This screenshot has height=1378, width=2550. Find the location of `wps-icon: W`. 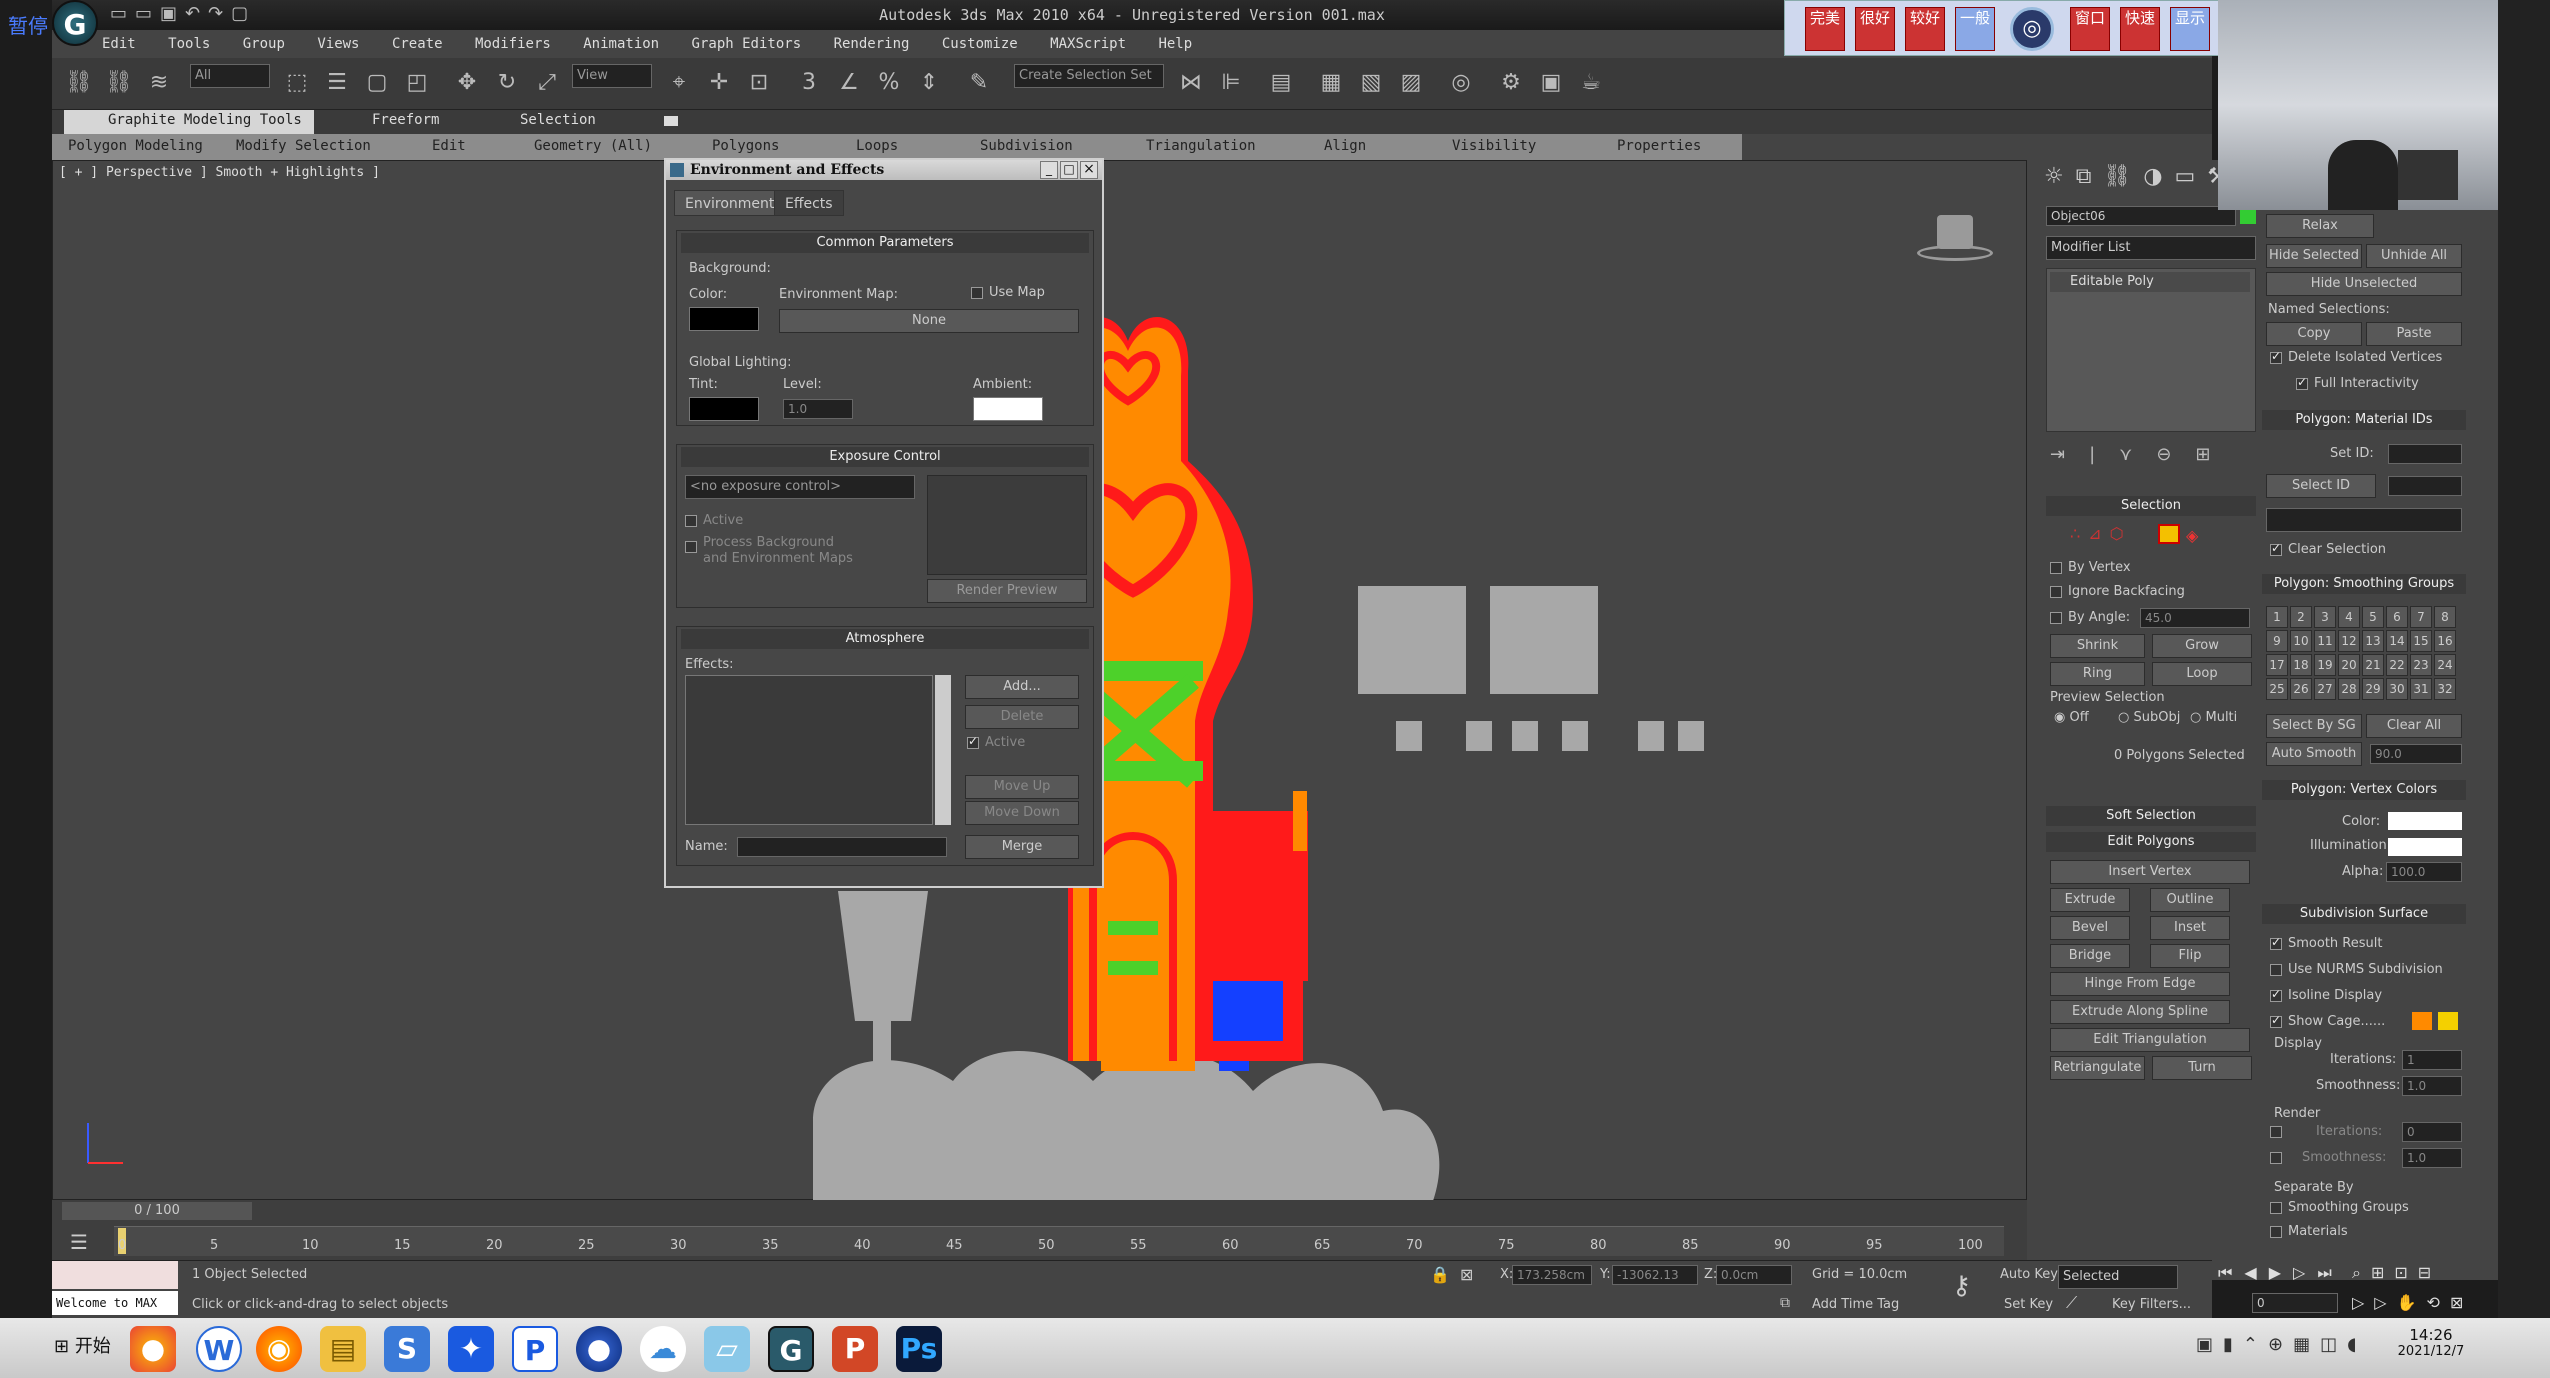

wps-icon: W is located at coordinates (219, 1349).